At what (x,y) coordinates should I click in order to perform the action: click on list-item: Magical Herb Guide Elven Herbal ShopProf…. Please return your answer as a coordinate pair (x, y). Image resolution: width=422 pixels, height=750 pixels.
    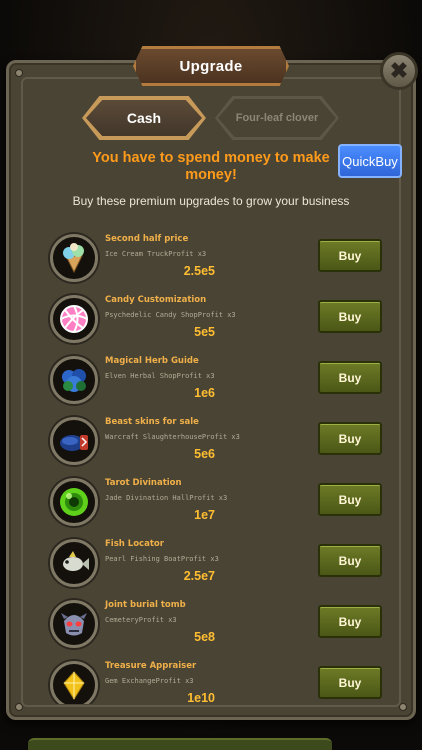
    Looking at the image, I should click on (211, 374).